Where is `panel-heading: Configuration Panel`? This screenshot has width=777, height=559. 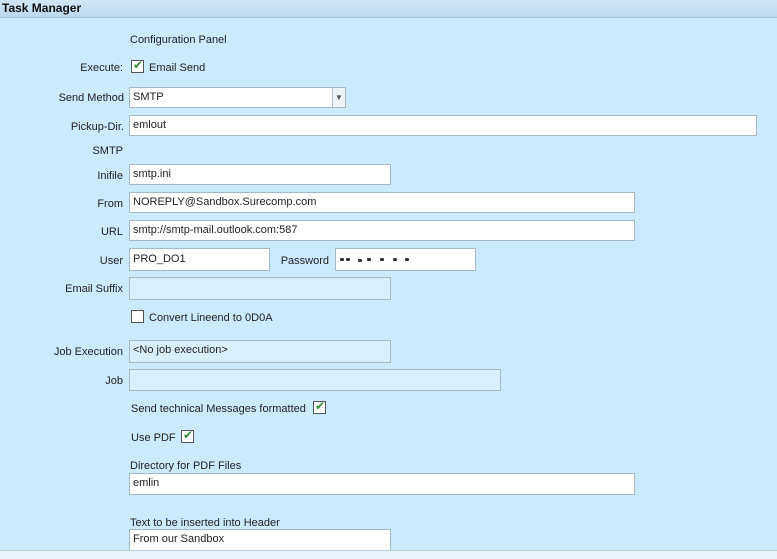
panel-heading: Configuration Panel is located at coordinates (178, 40).